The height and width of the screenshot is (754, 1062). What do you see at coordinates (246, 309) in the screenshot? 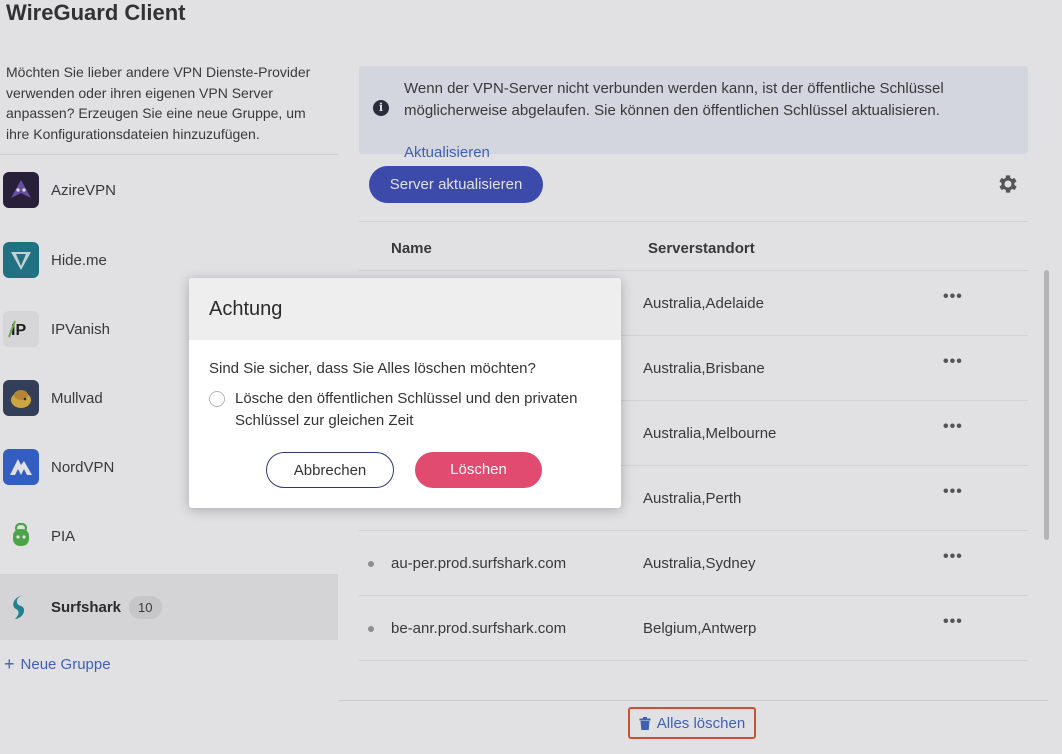
I see `dialog-title: Achtung` at bounding box center [246, 309].